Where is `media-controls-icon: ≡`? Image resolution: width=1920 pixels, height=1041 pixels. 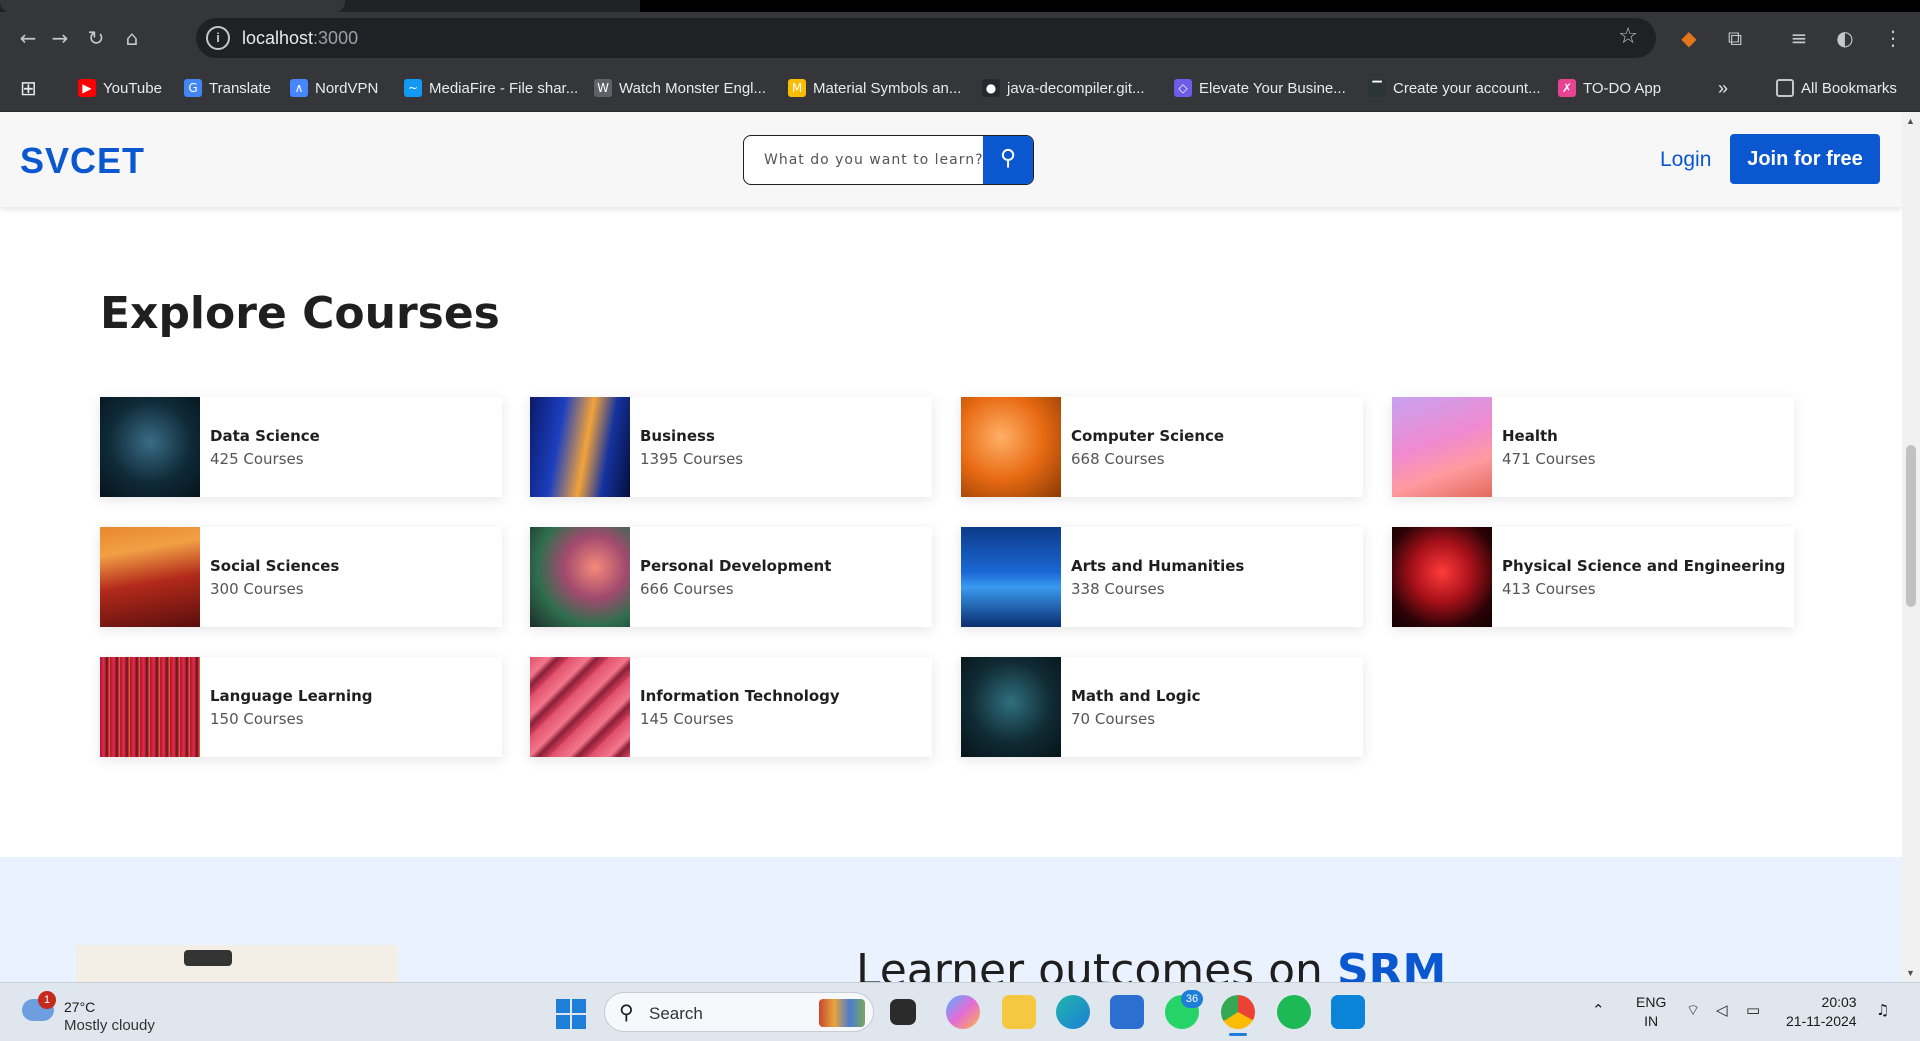
media-controls-icon: ≡ is located at coordinates (1799, 38).